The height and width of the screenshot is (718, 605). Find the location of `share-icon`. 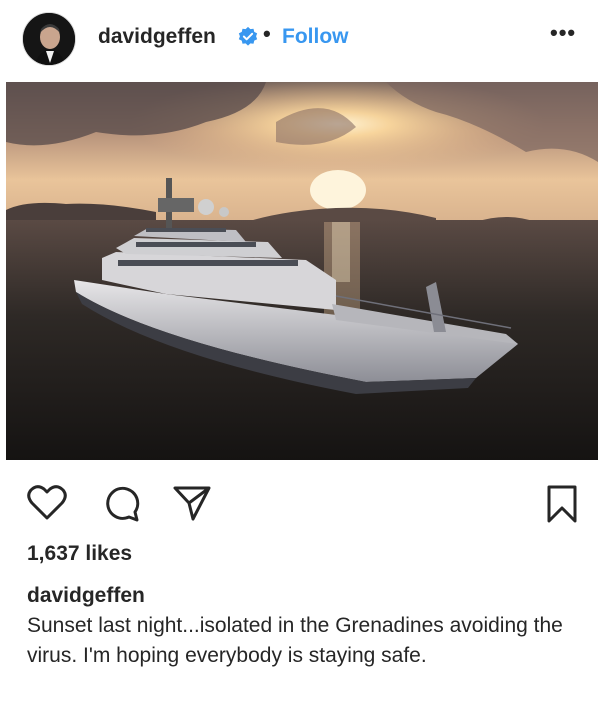

share-icon is located at coordinates (192, 503).